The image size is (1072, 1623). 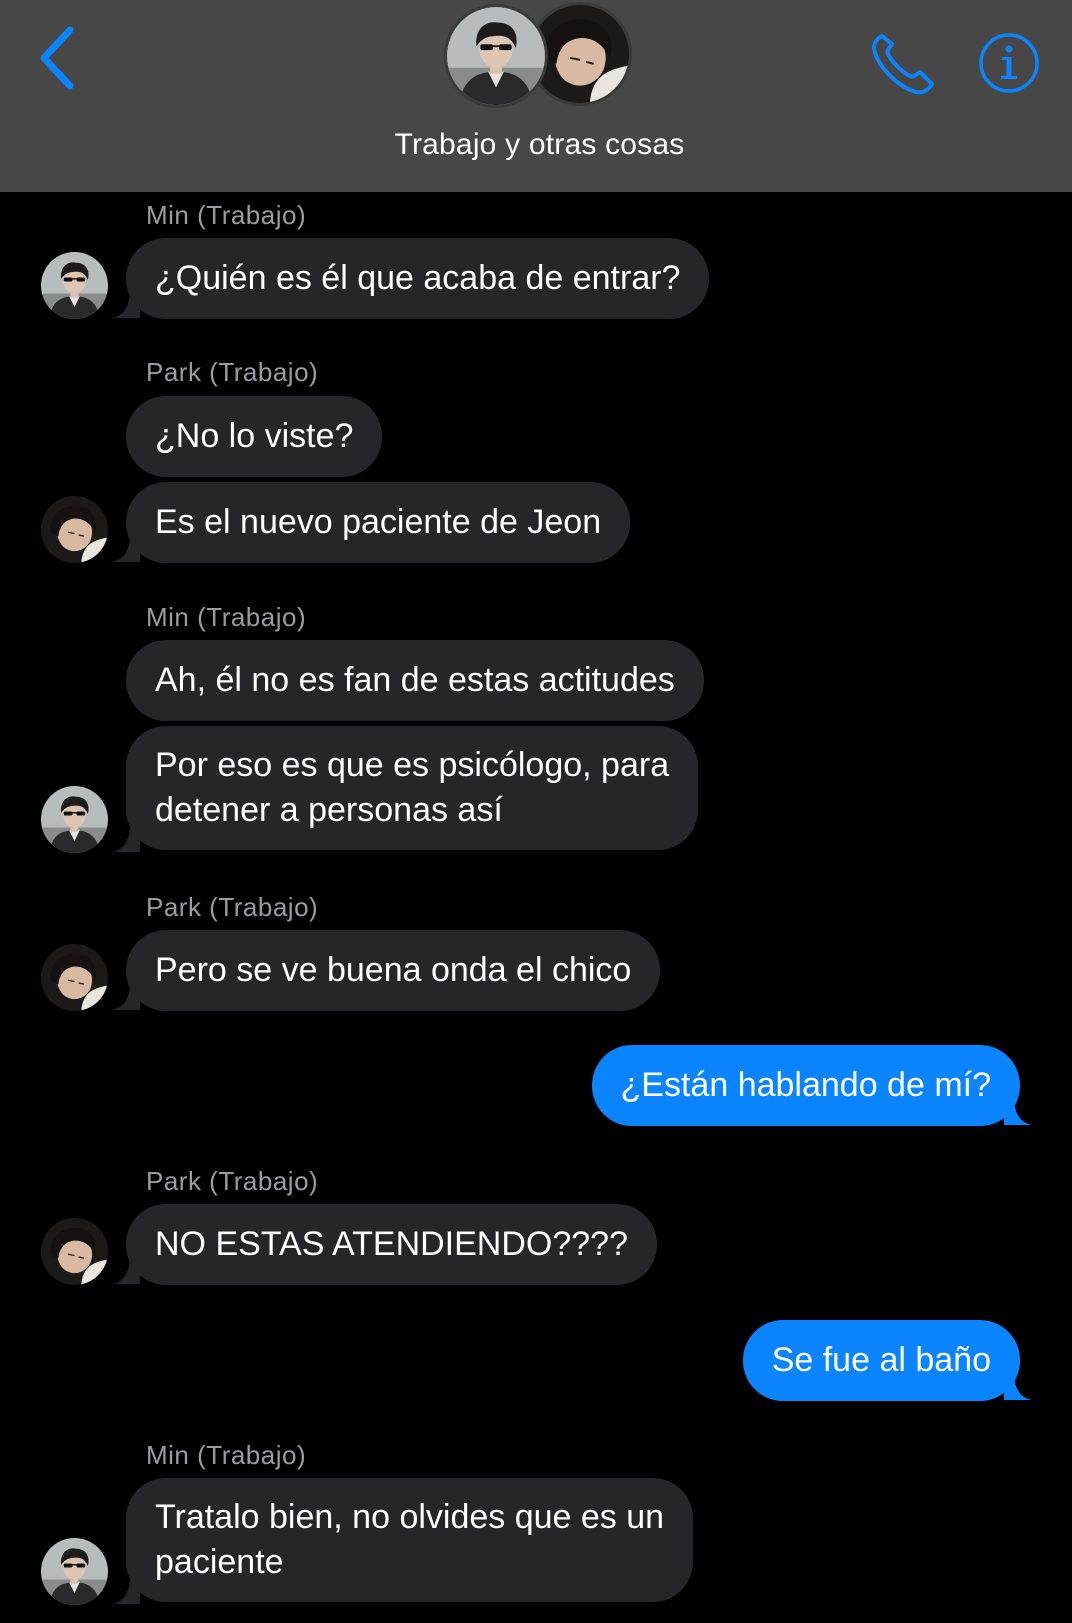 What do you see at coordinates (415, 680) in the screenshot?
I see `incoming-message: Ah, él no es fan de estas actitudes` at bounding box center [415, 680].